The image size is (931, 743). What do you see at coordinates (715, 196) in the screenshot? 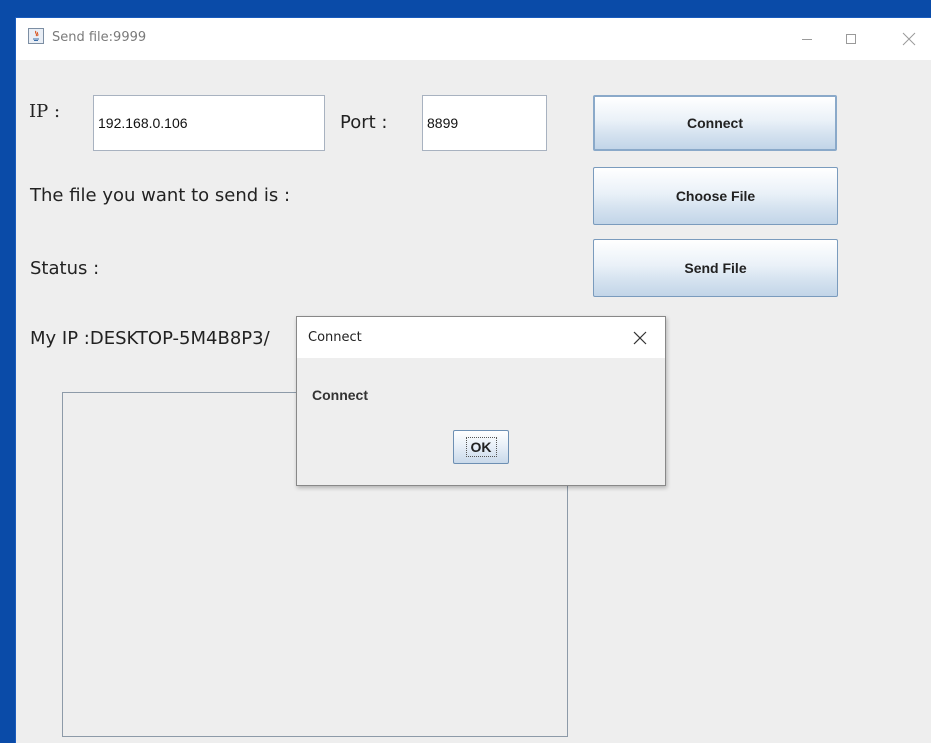
I see `choose-file-button: Choose File` at bounding box center [715, 196].